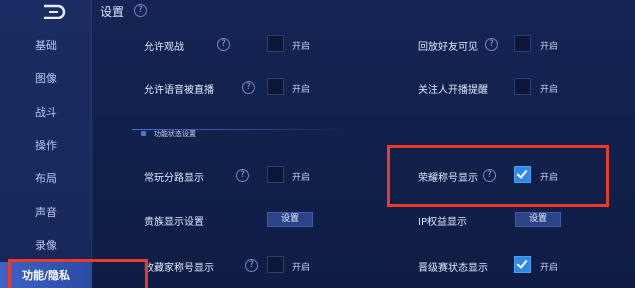 Image resolution: width=635 pixels, height=288 pixels. I want to click on lane-display-label: 常玩分路显示, so click(174, 178).